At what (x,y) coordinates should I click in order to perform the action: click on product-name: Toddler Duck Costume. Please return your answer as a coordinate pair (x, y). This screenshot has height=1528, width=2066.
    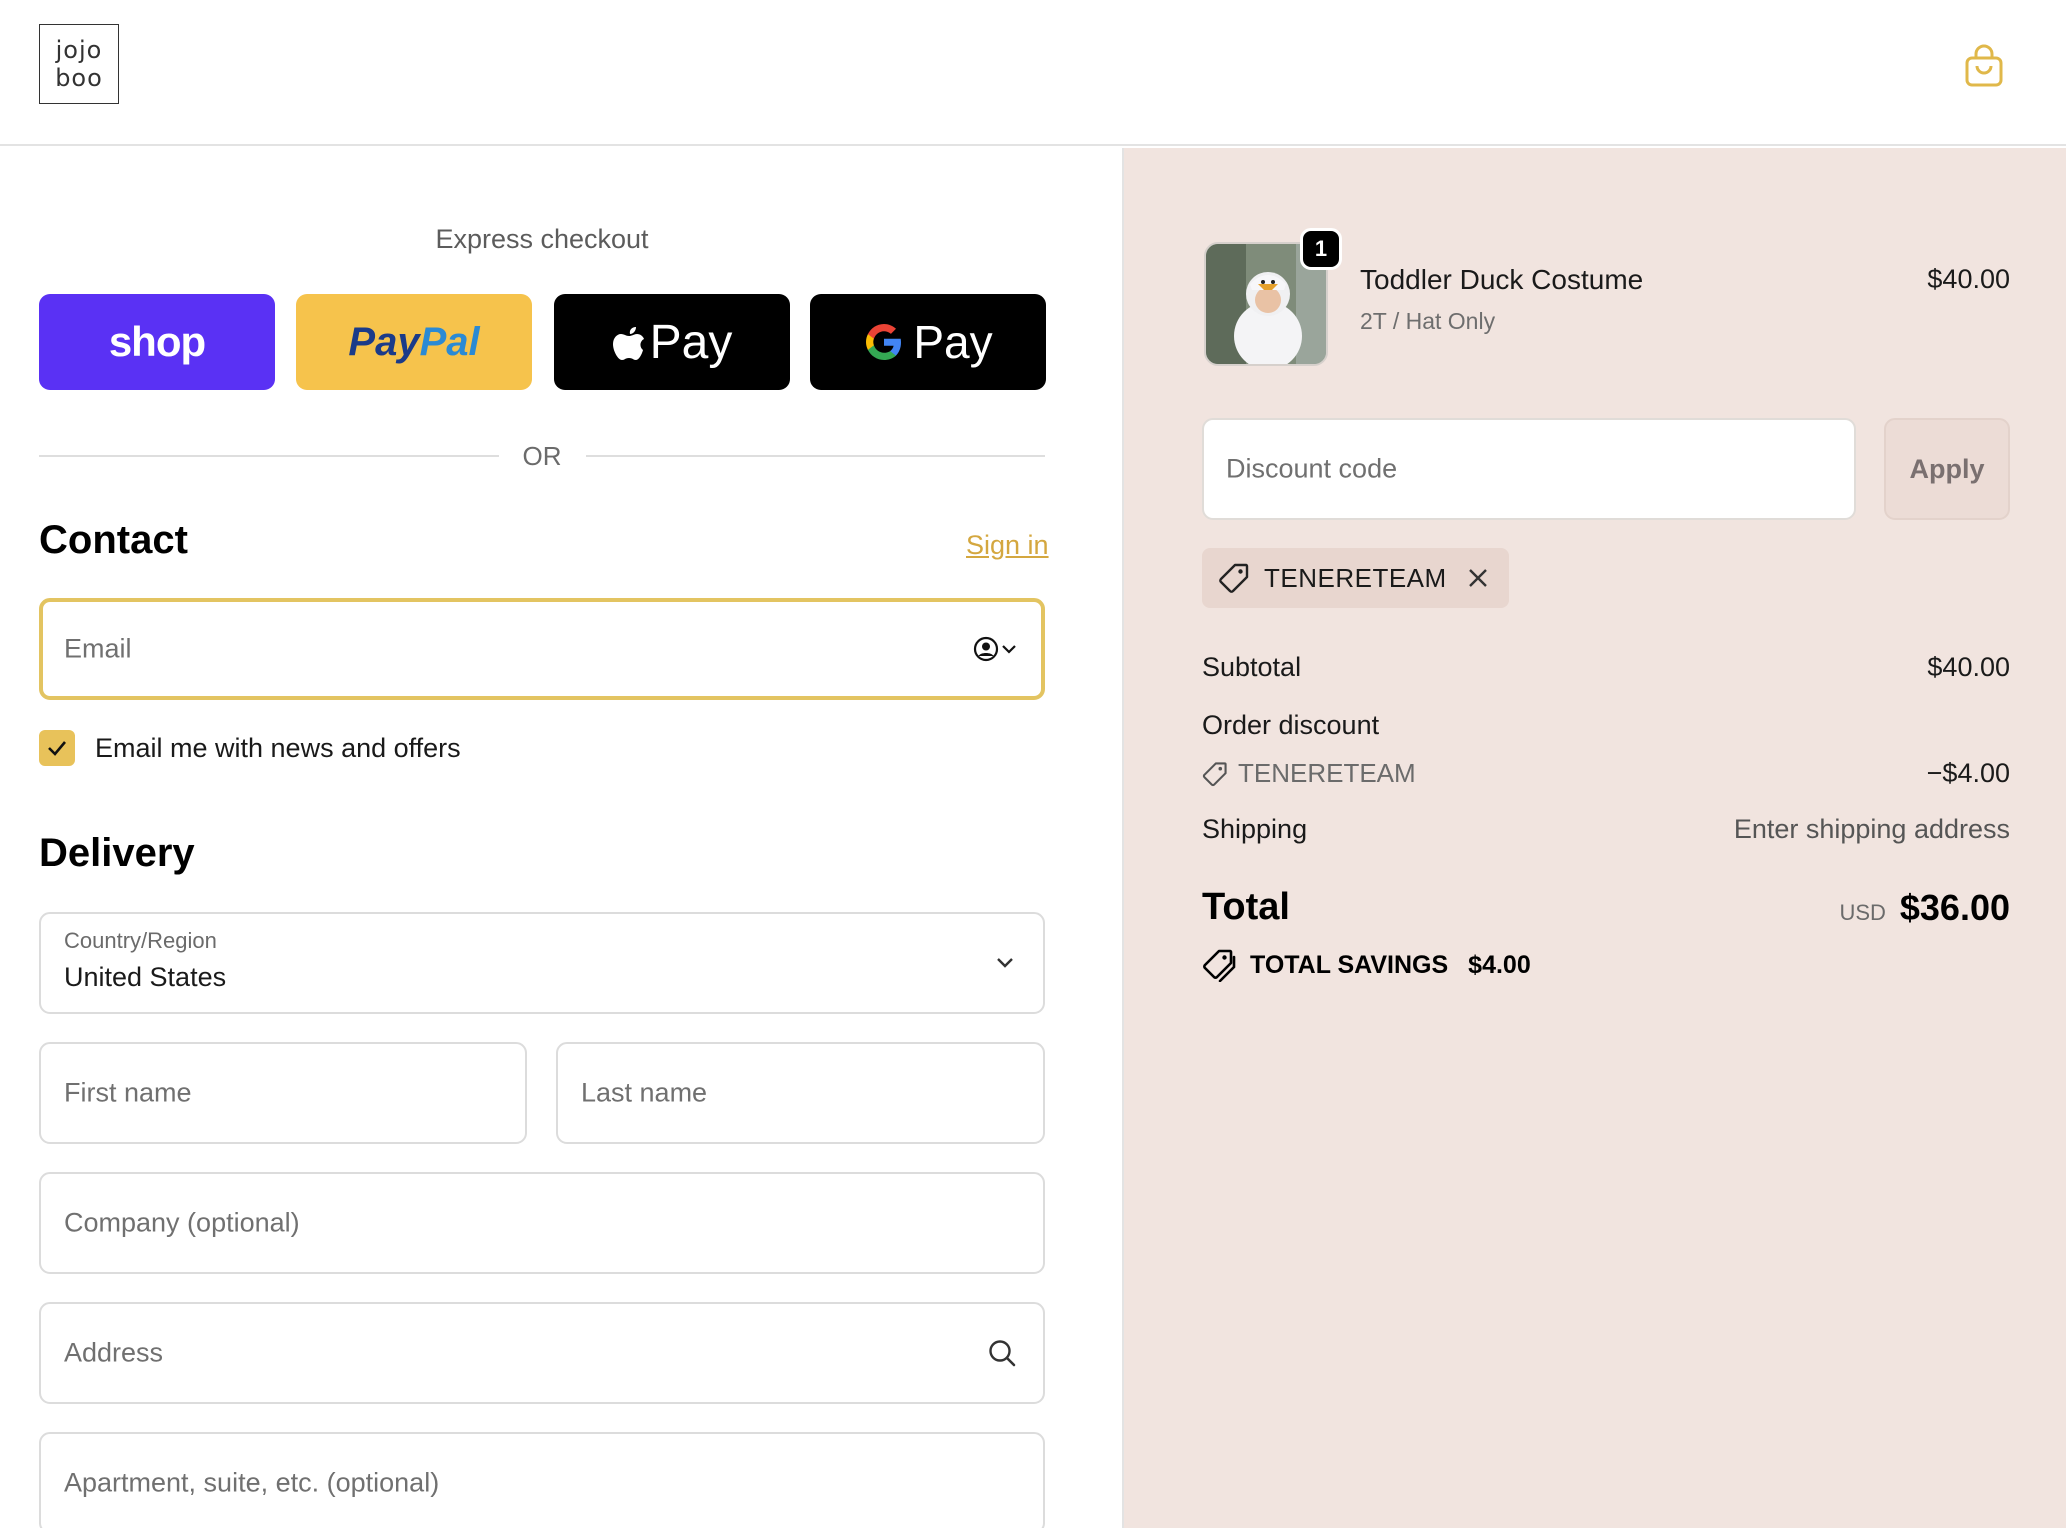
    Looking at the image, I should click on (1502, 279).